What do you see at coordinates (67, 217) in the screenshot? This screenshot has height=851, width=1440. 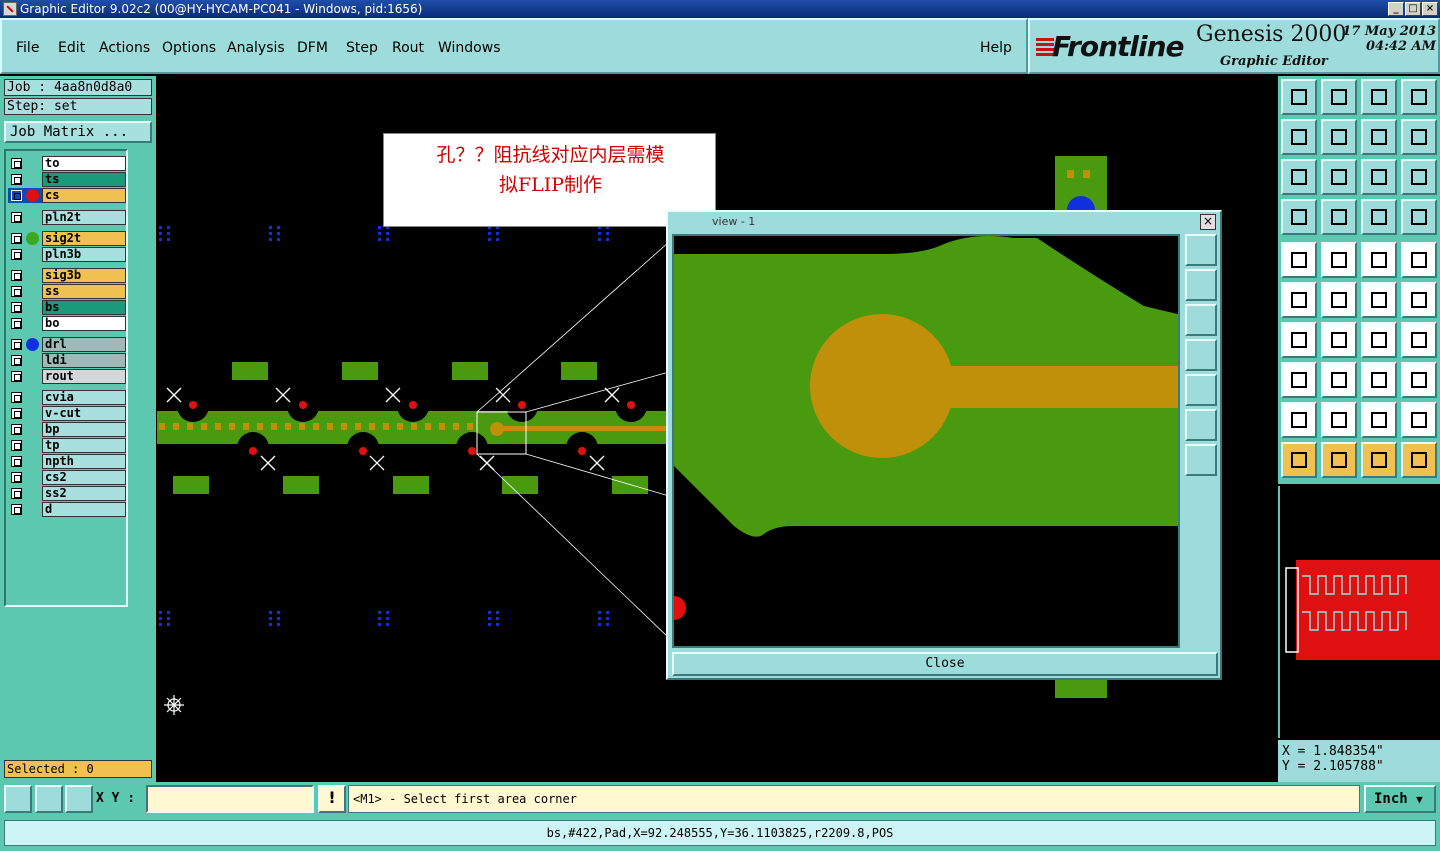 I see `layer-row-pln2t: pln2t` at bounding box center [67, 217].